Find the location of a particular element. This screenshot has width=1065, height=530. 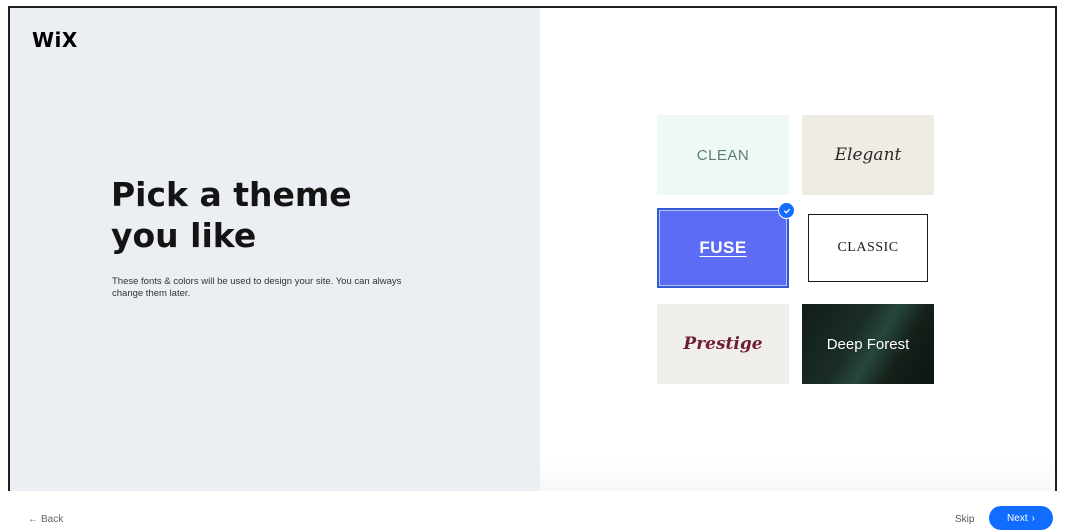

theme-card-fuse: FUSE is located at coordinates (726, 245).